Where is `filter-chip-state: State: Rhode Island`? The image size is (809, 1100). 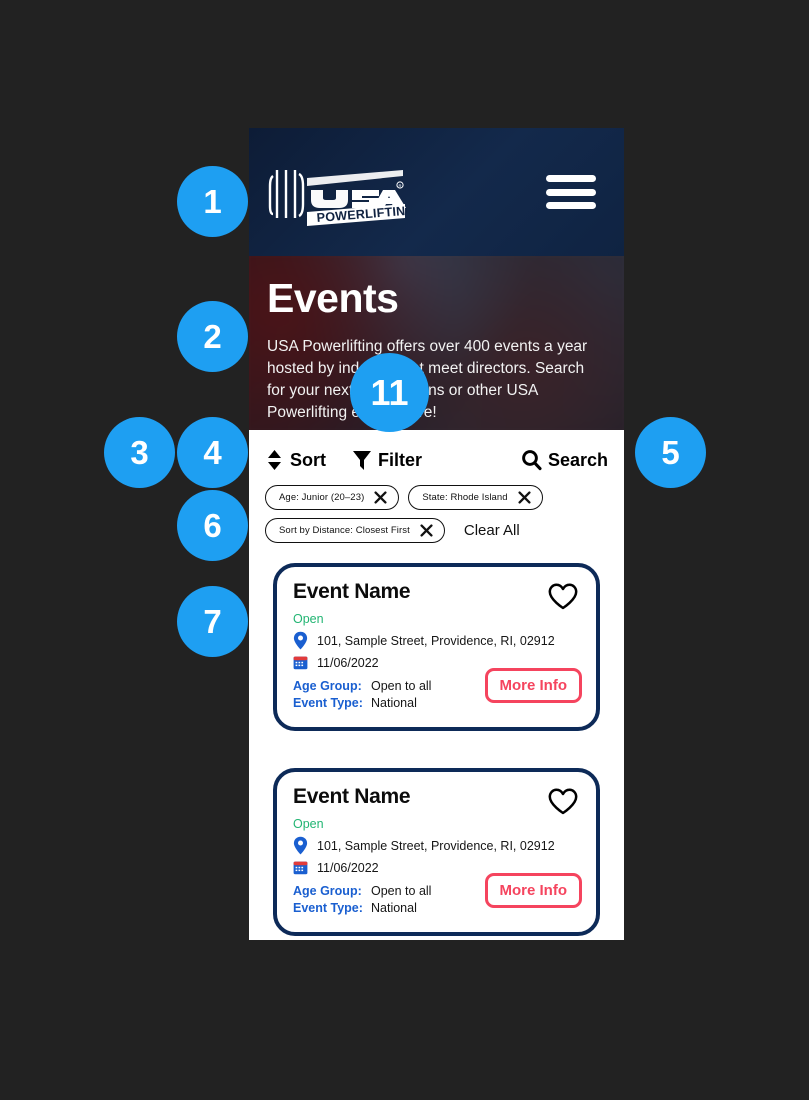
filter-chip-state: State: Rhode Island is located at coordinates (475, 497).